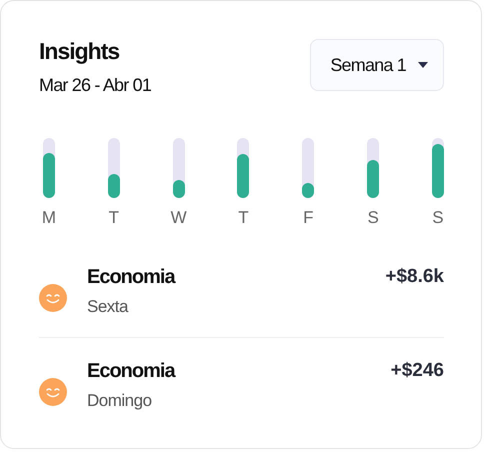 The image size is (488, 453). What do you see at coordinates (423, 65) in the screenshot?
I see `caret-icon` at bounding box center [423, 65].